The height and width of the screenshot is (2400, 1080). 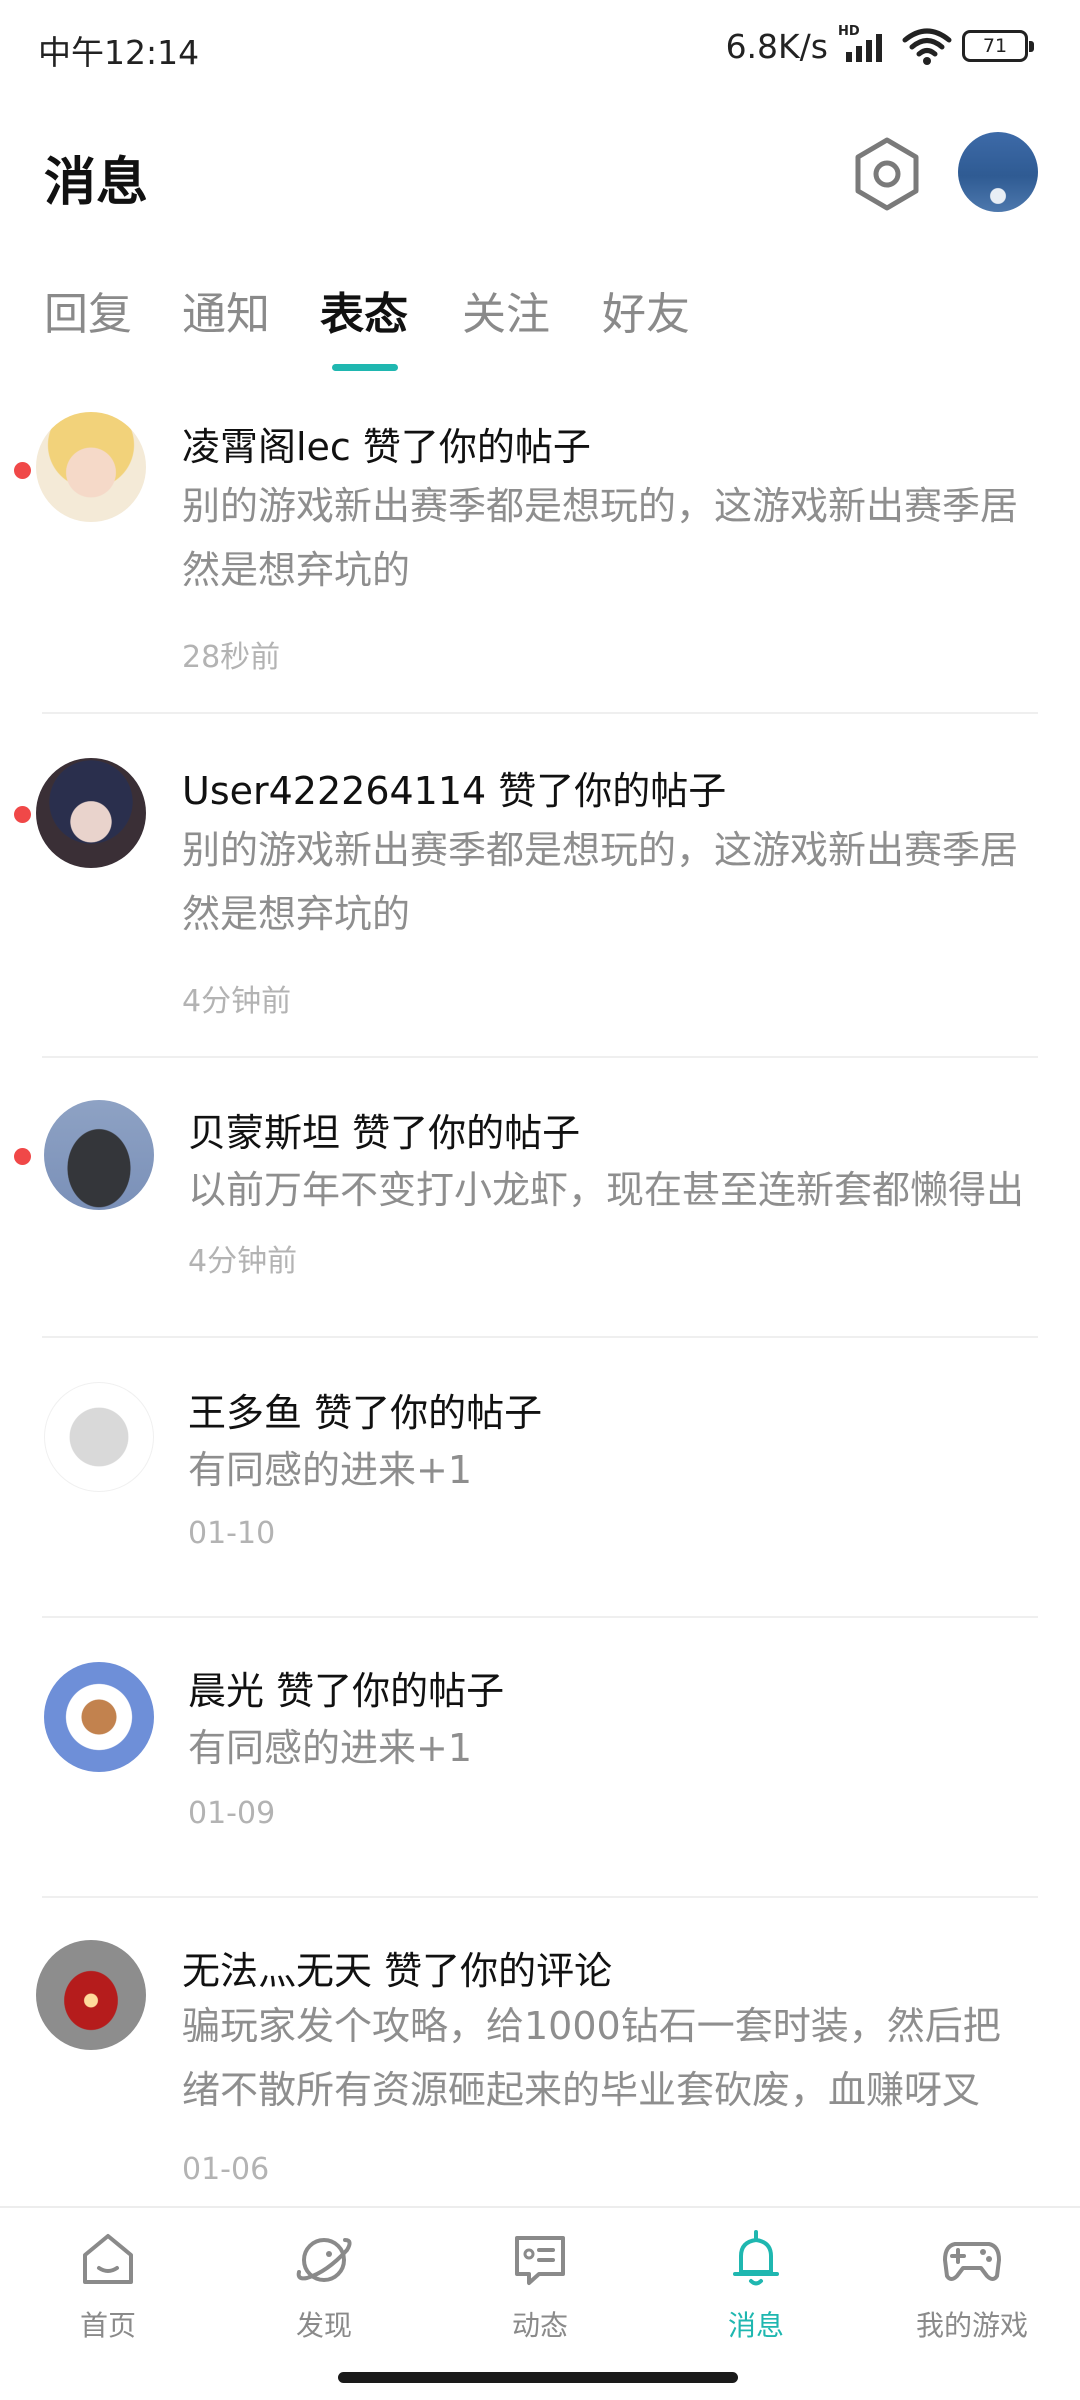 What do you see at coordinates (506, 310) in the screenshot?
I see `tab-follows: 关注` at bounding box center [506, 310].